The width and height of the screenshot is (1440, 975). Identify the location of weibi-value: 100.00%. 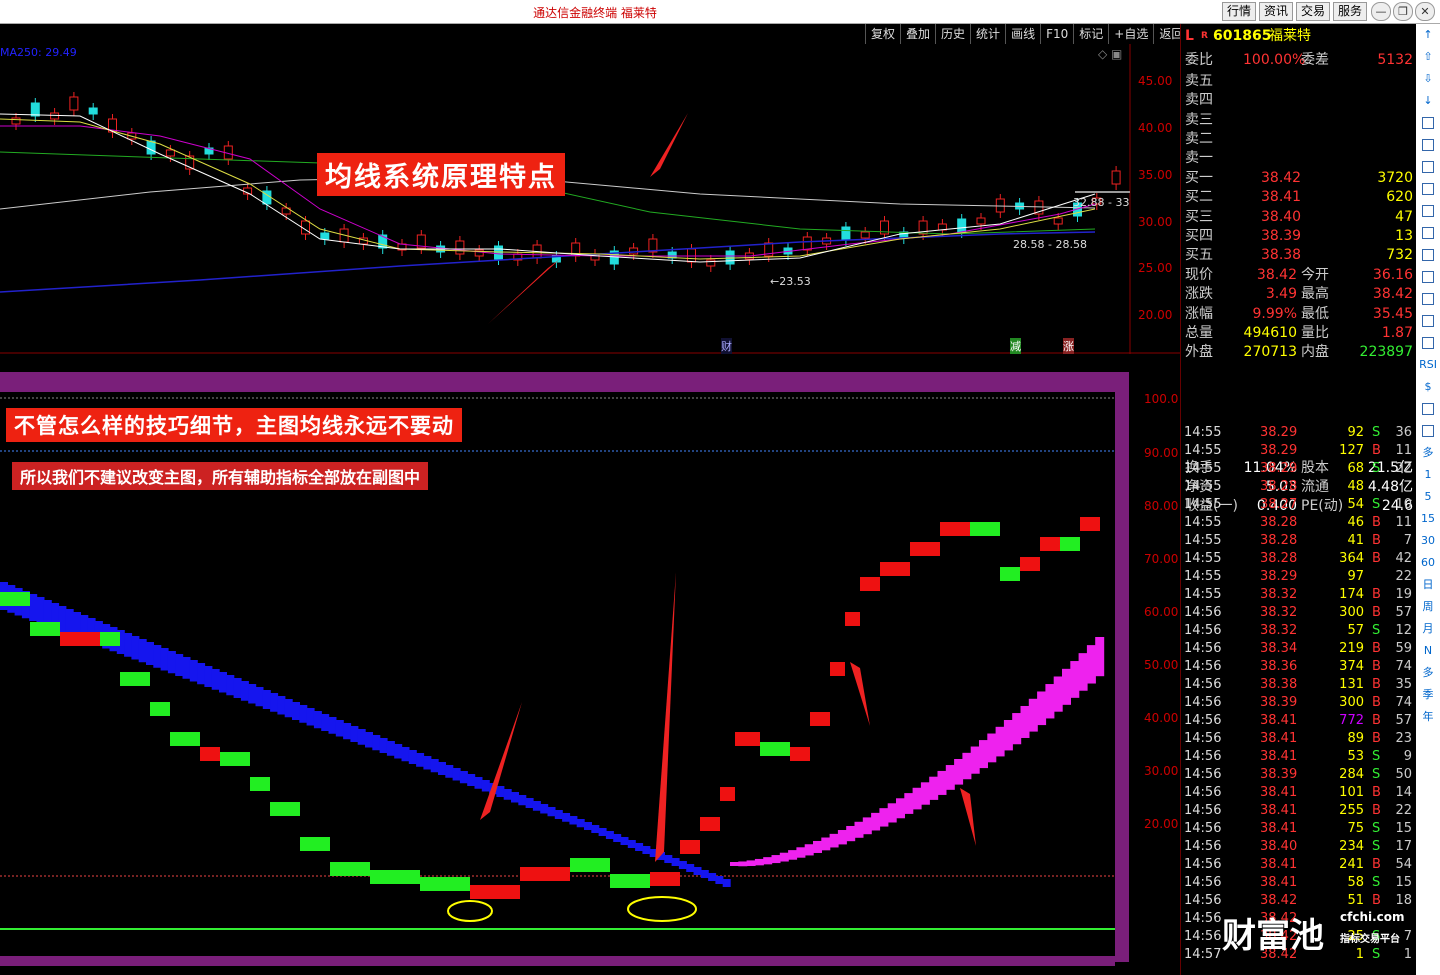
(1274, 60).